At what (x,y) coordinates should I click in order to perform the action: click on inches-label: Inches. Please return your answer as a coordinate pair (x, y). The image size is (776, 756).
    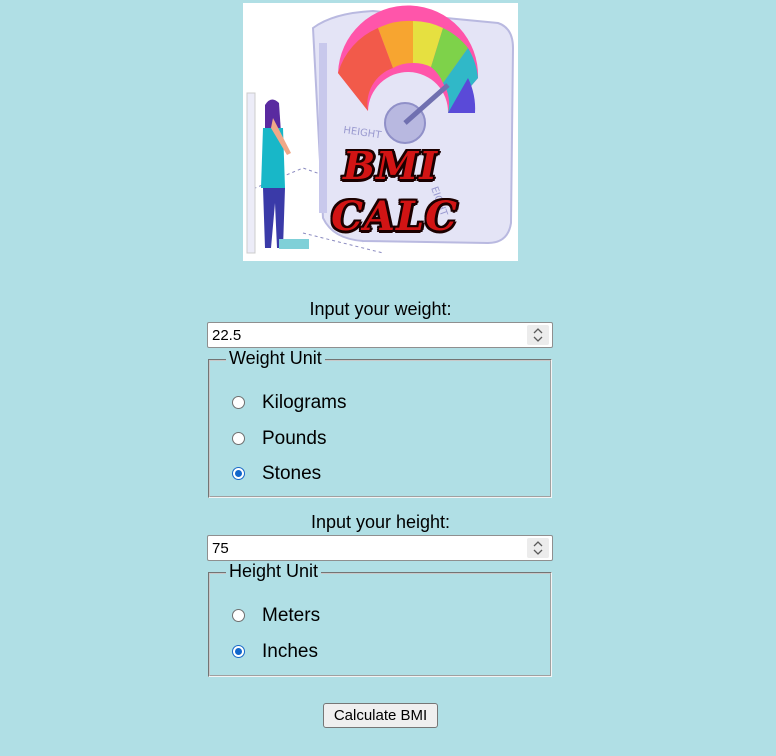
    Looking at the image, I should click on (290, 652).